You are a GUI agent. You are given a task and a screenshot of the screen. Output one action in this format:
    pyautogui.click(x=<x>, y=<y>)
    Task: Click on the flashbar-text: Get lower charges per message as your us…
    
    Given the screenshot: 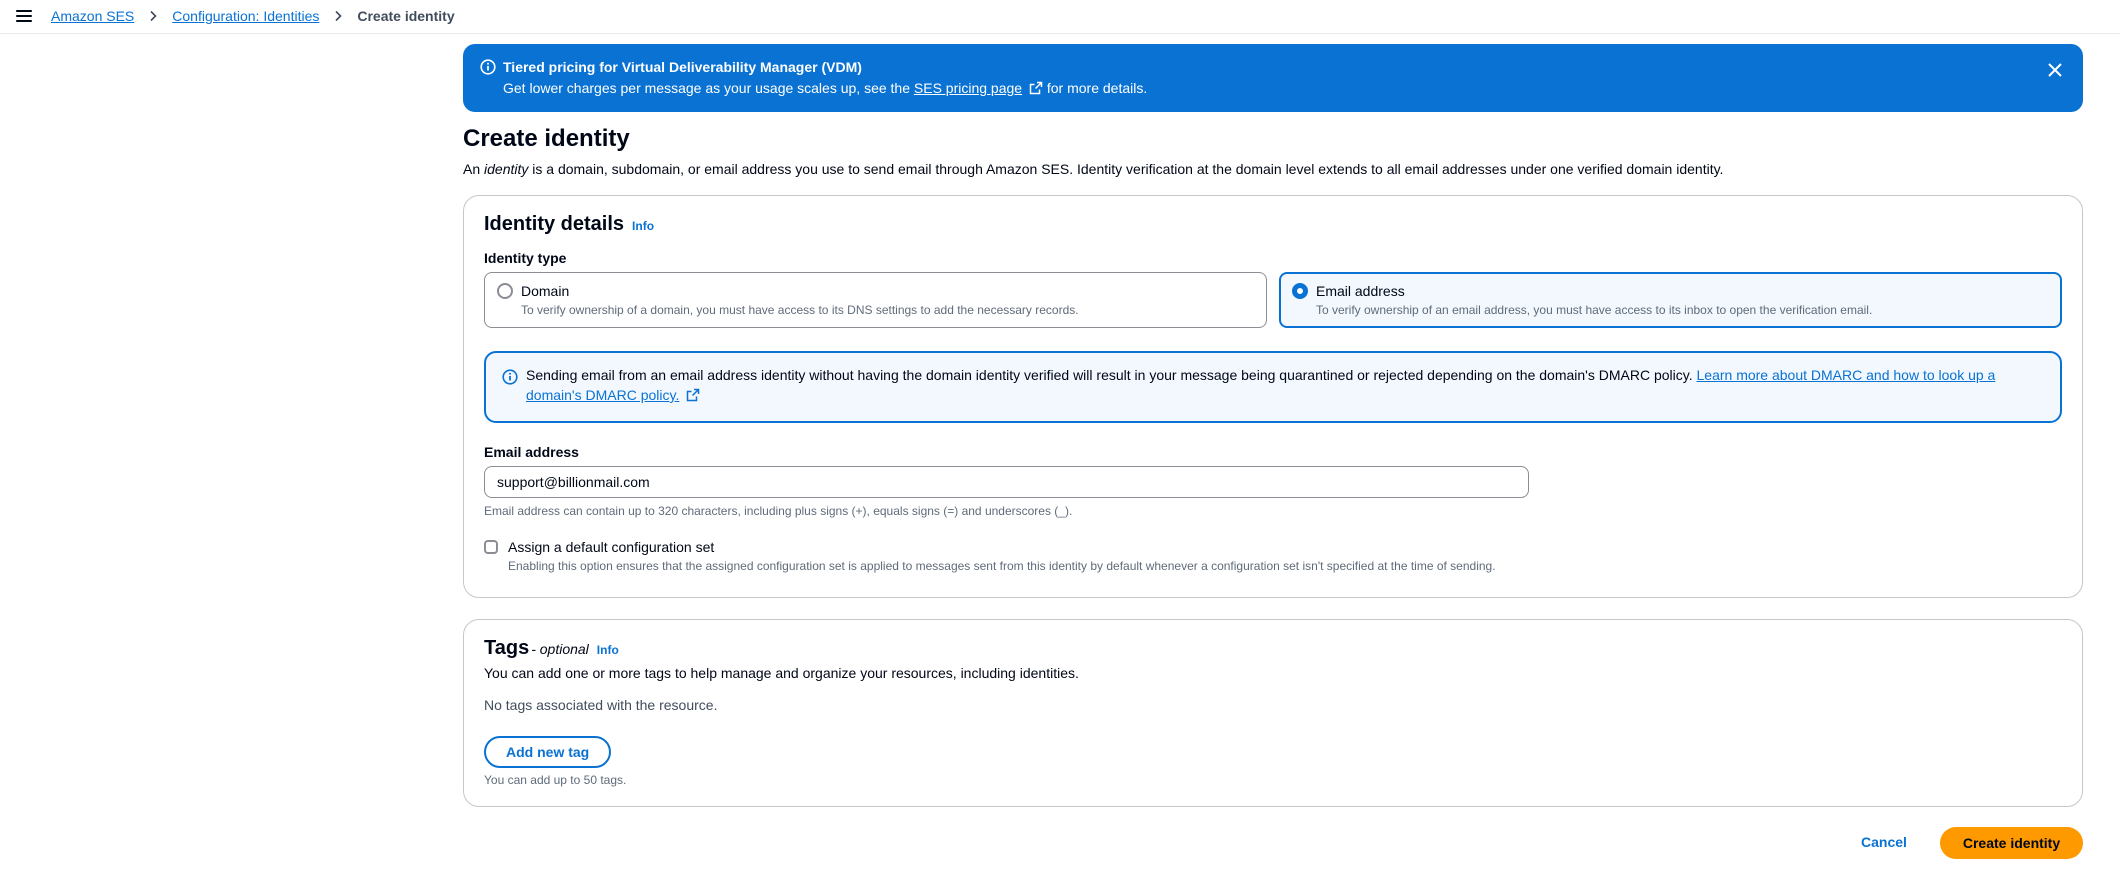 What is the action you would take?
    pyautogui.click(x=825, y=88)
    